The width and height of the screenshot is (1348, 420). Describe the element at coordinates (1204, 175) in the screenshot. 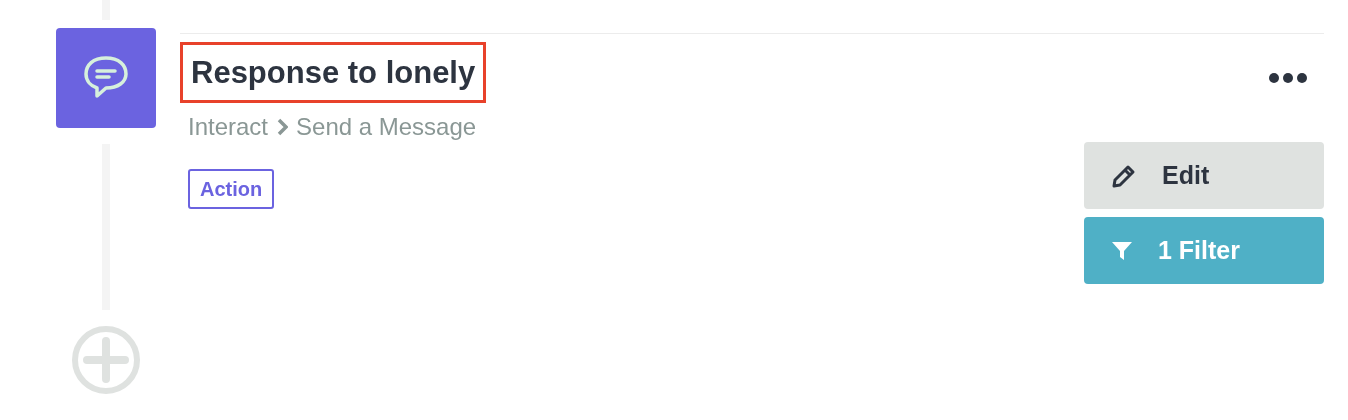

I see `edit-button: Edit` at that location.